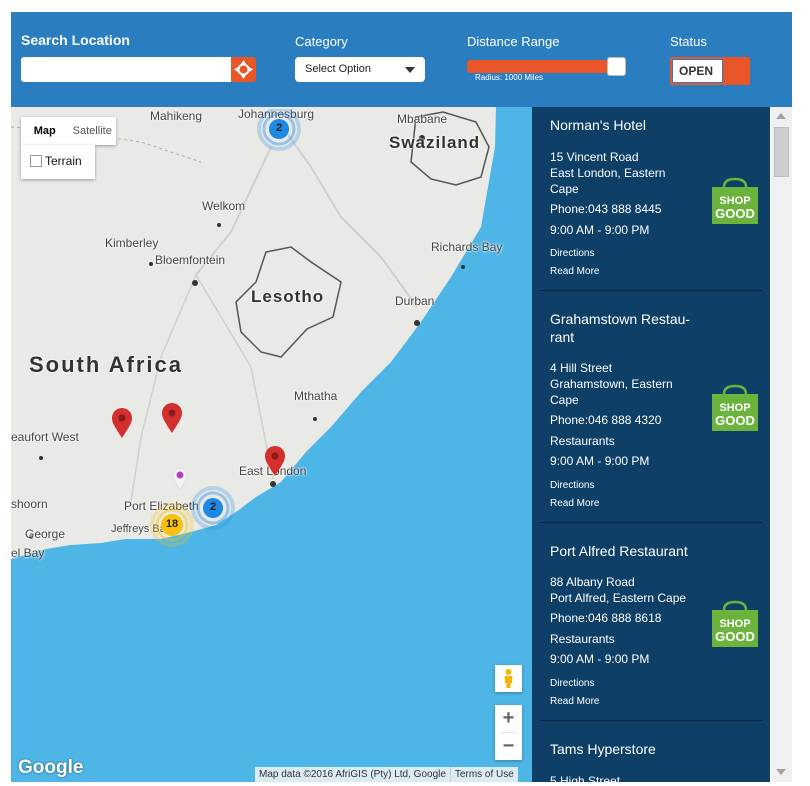  What do you see at coordinates (316, 396) in the screenshot?
I see `place-mthatha: Mthatha` at bounding box center [316, 396].